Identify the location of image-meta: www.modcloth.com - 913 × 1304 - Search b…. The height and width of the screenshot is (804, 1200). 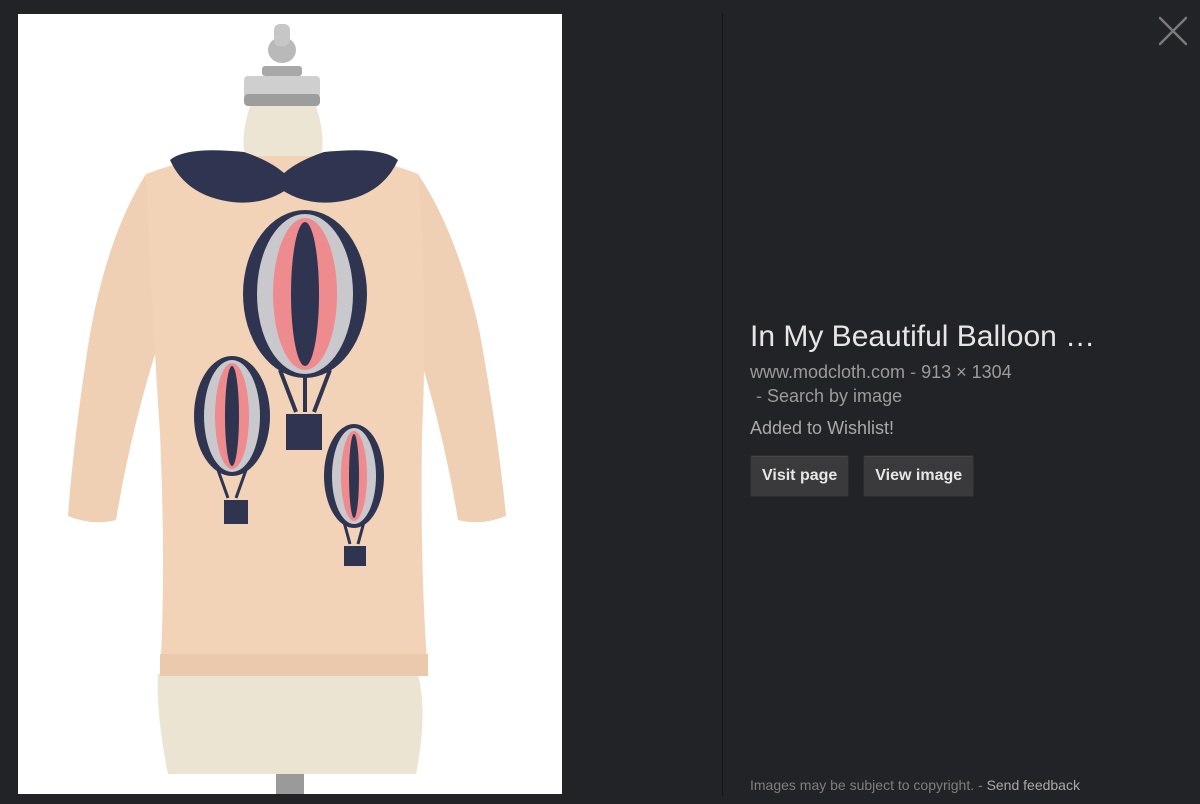
(960, 384).